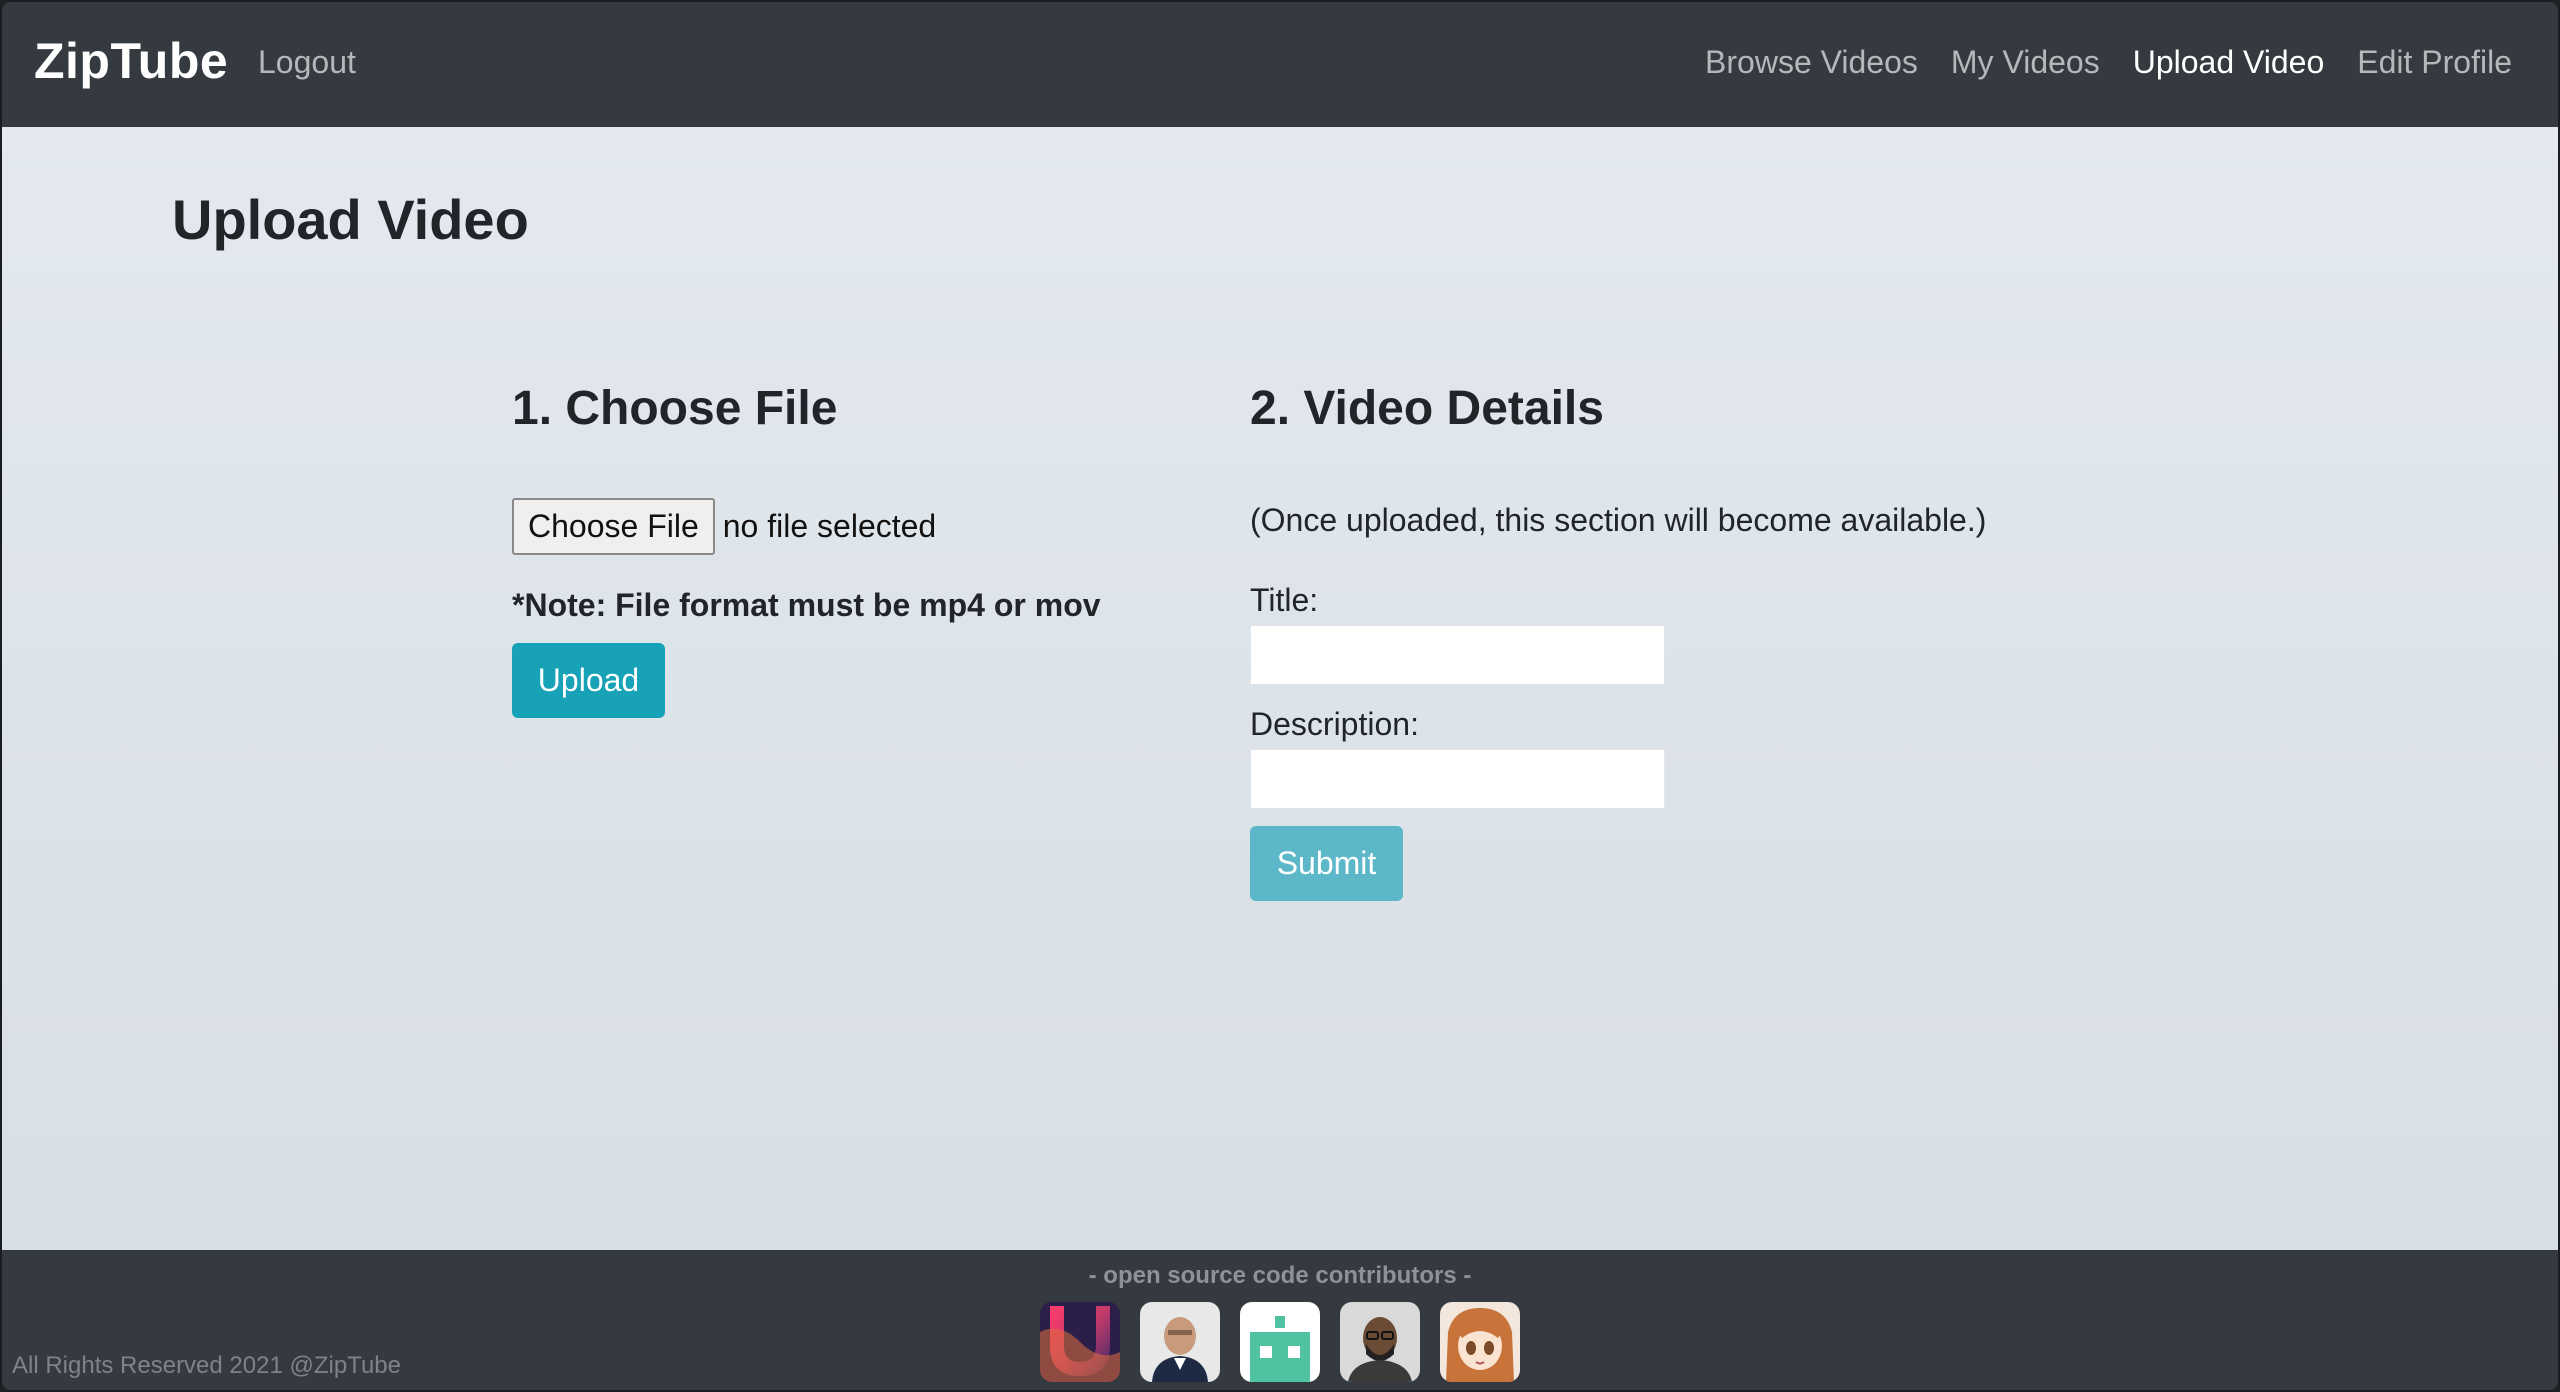  Describe the element at coordinates (2229, 62) in the screenshot. I see `nav-upload-video: Upload Video` at that location.